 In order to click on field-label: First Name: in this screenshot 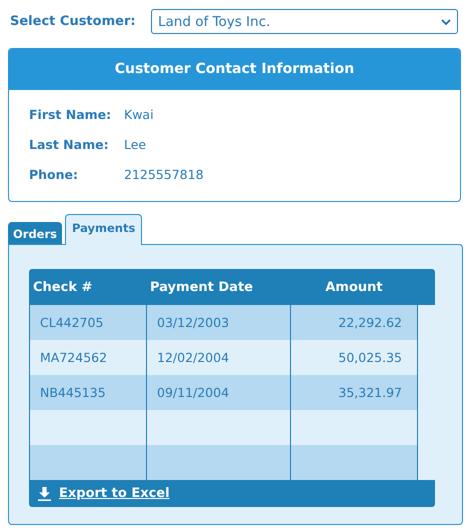, I will do `click(70, 114)`.